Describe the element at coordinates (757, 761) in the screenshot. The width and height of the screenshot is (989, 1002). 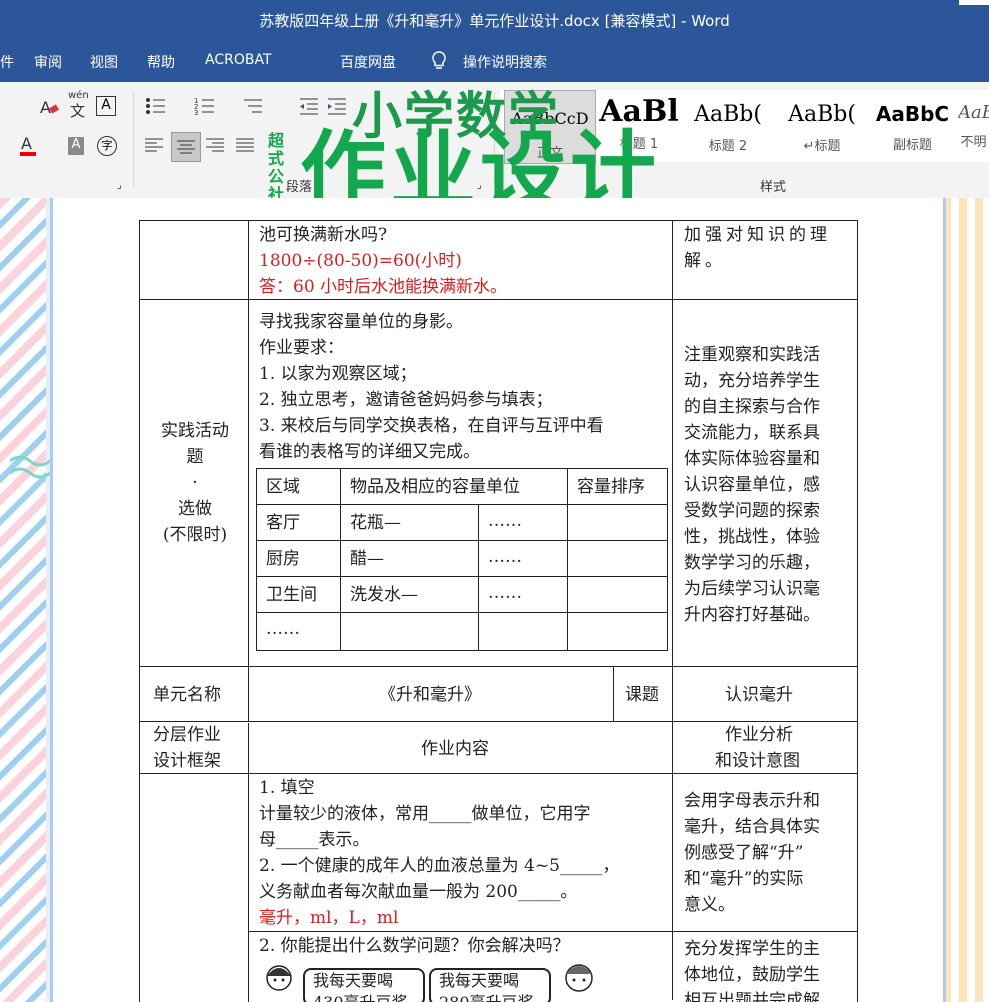
I see `analysis-header-2: 和设计意图` at that location.